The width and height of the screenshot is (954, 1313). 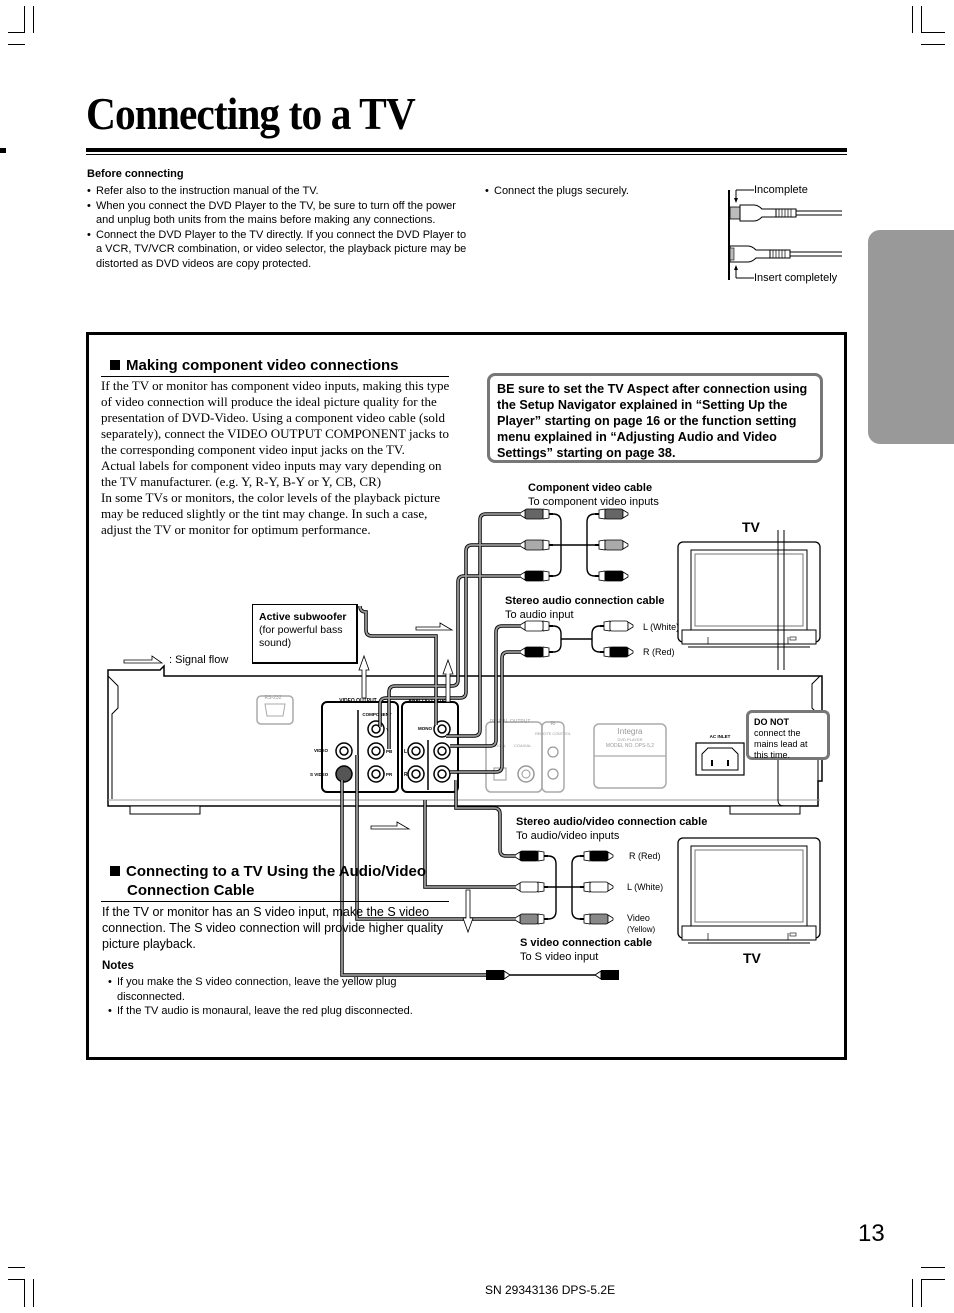 What do you see at coordinates (661, 627) in the screenshot?
I see `stereo-left-label: L (White)` at bounding box center [661, 627].